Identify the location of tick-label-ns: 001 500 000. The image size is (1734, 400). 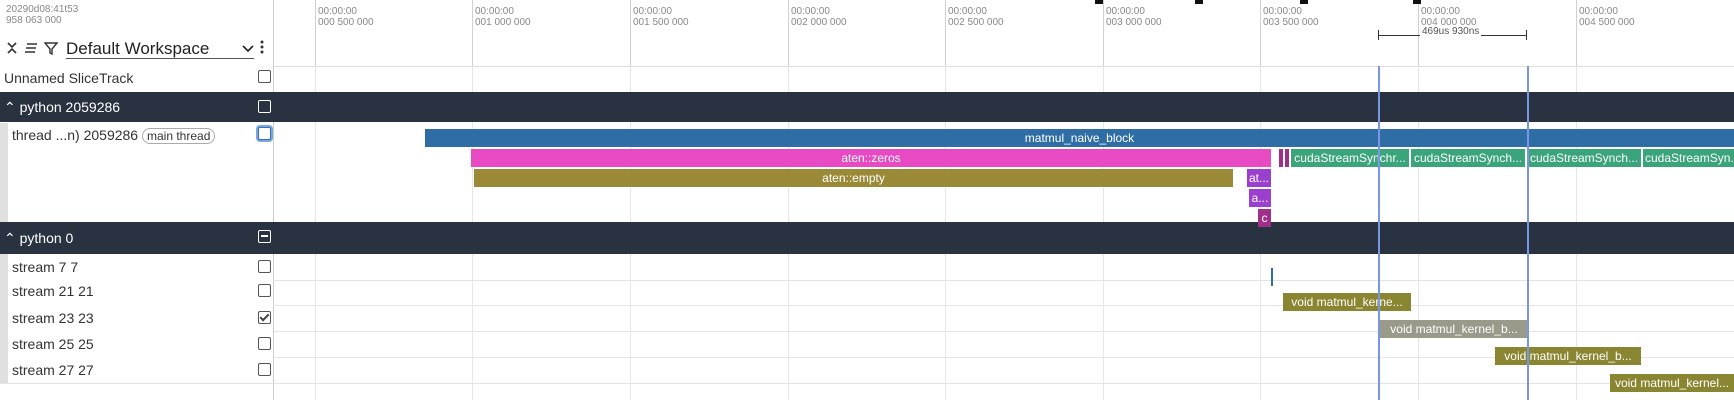
(661, 22).